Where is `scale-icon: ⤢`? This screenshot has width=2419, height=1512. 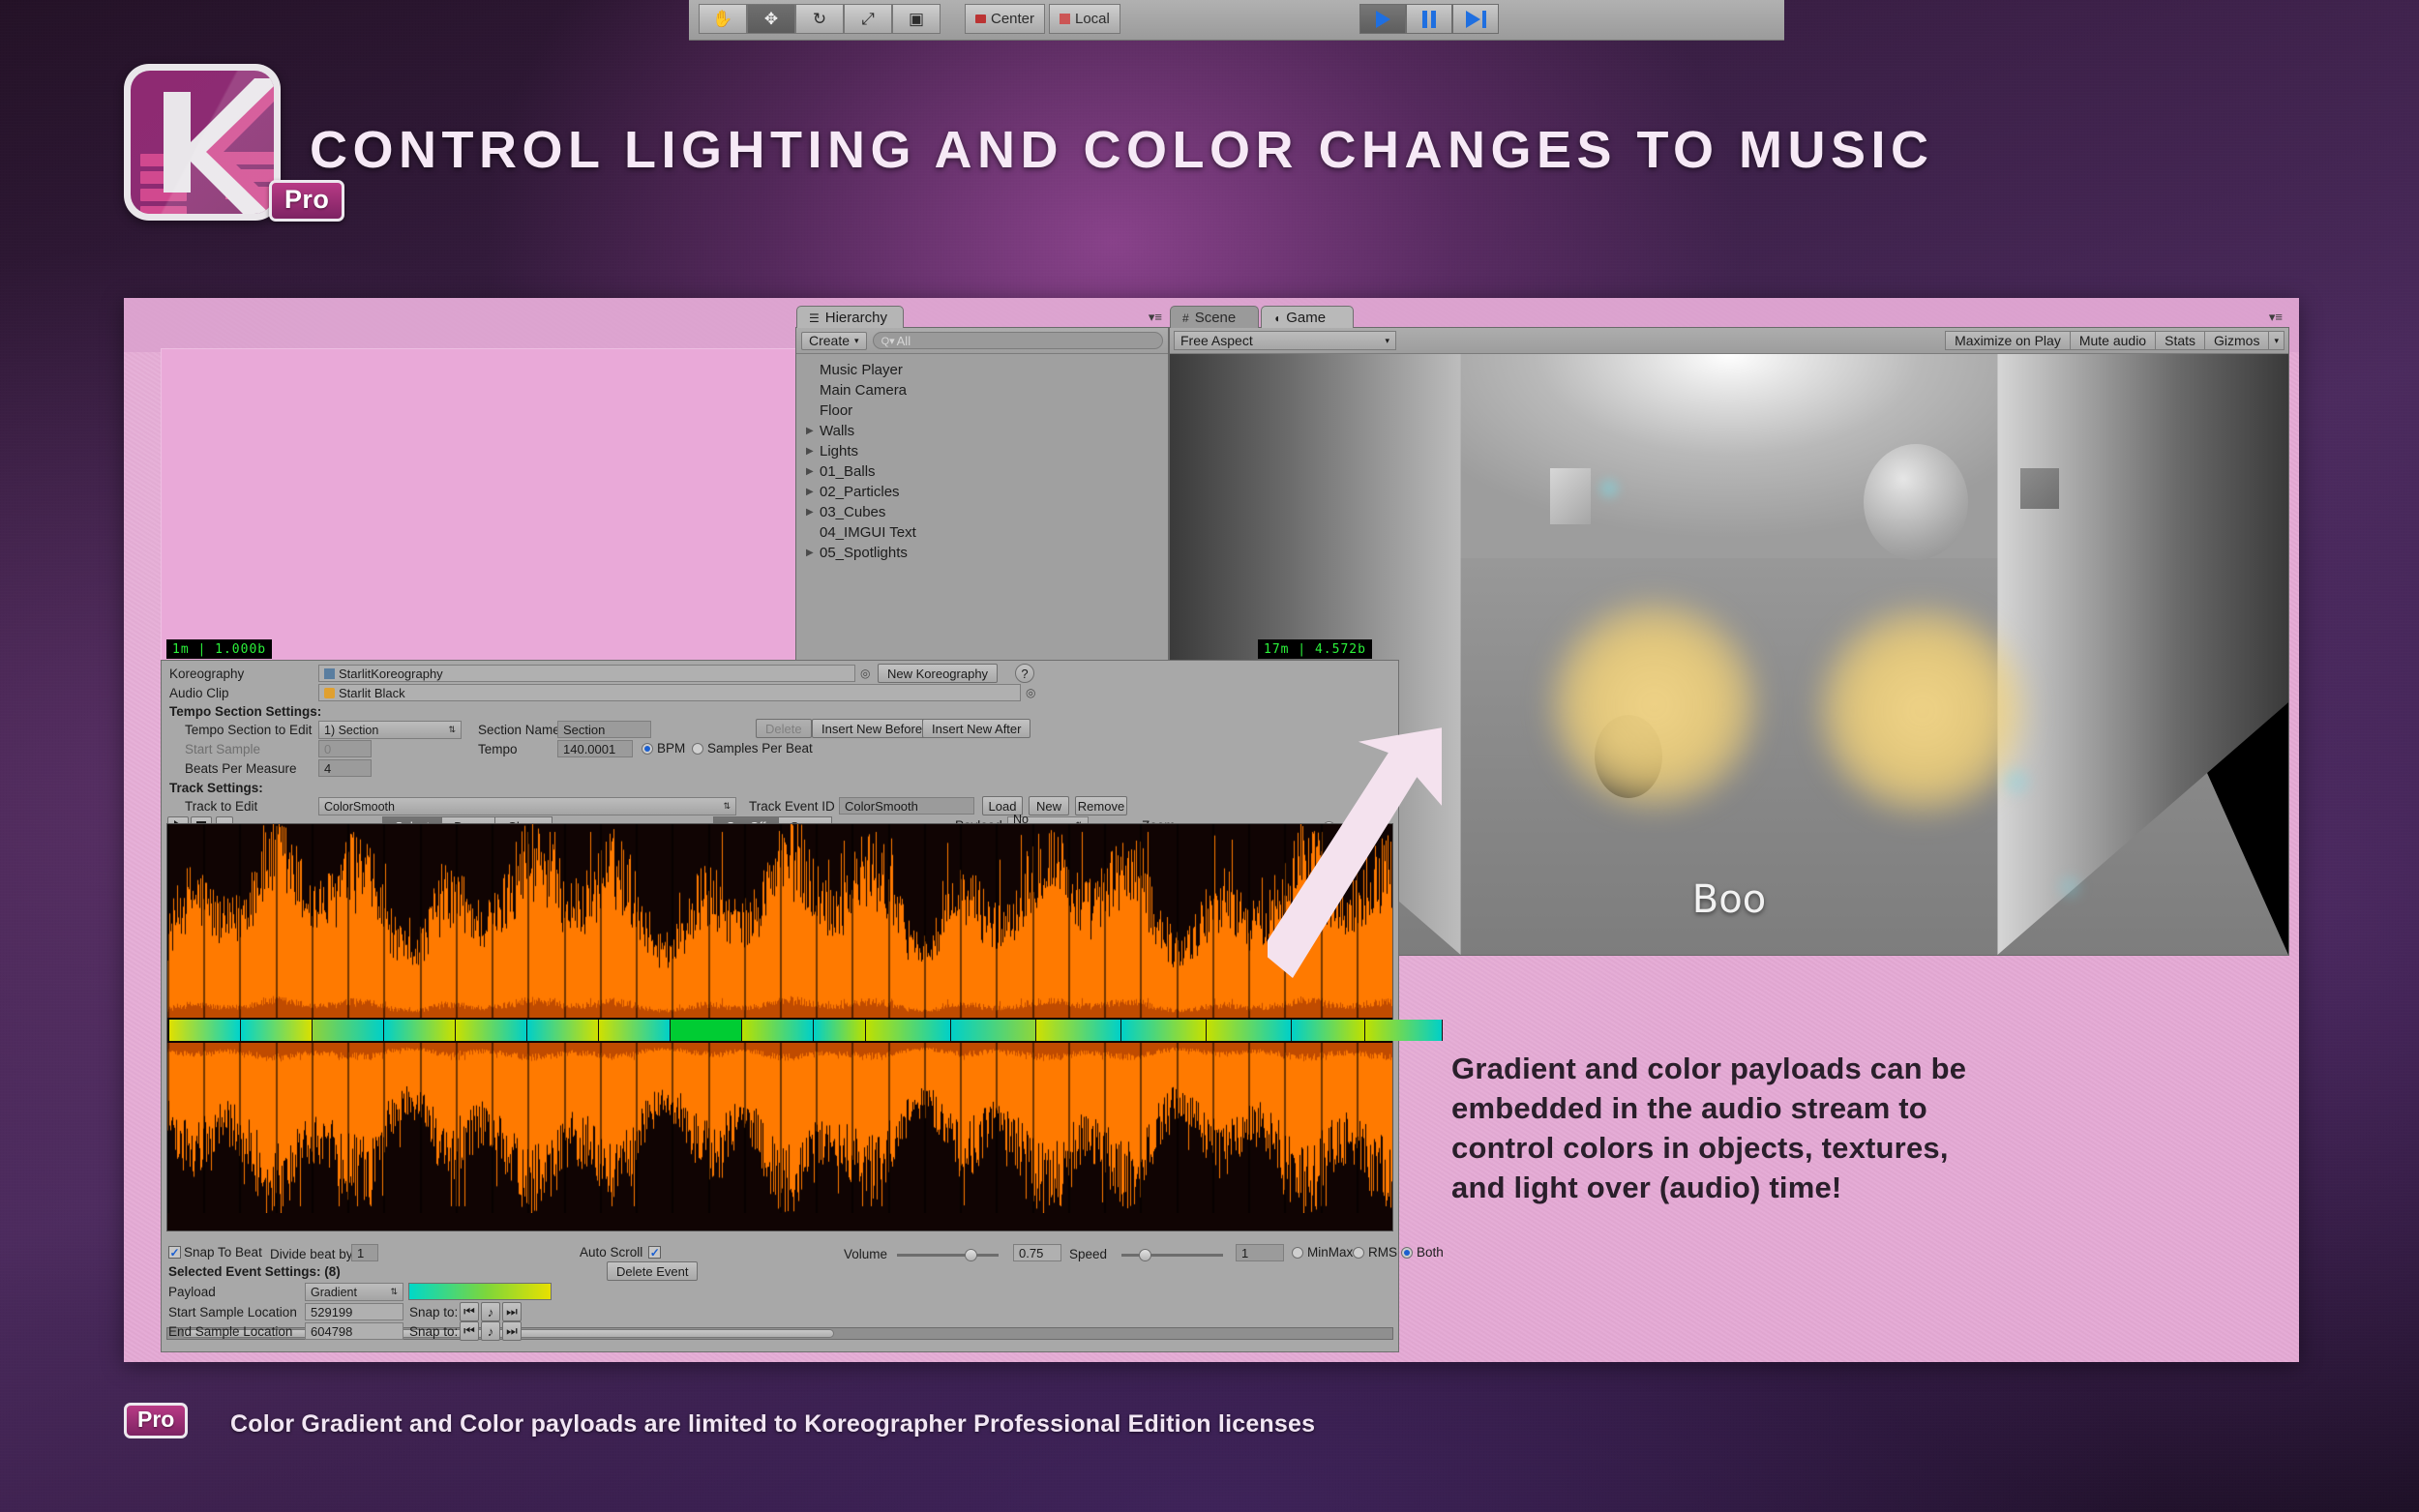
scale-icon: ⤢ is located at coordinates (868, 19).